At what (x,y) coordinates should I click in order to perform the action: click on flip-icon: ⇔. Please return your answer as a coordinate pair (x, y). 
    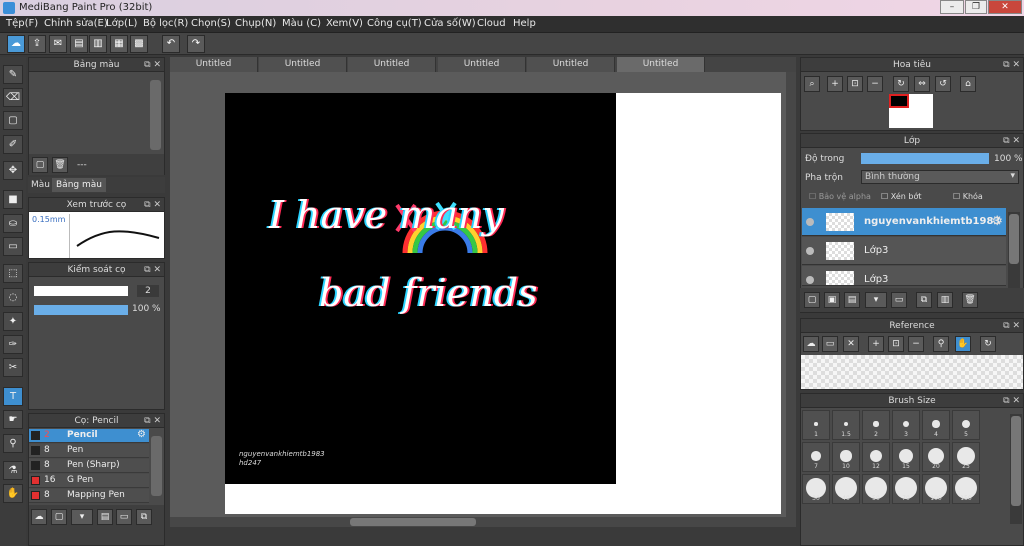
    Looking at the image, I should click on (922, 84).